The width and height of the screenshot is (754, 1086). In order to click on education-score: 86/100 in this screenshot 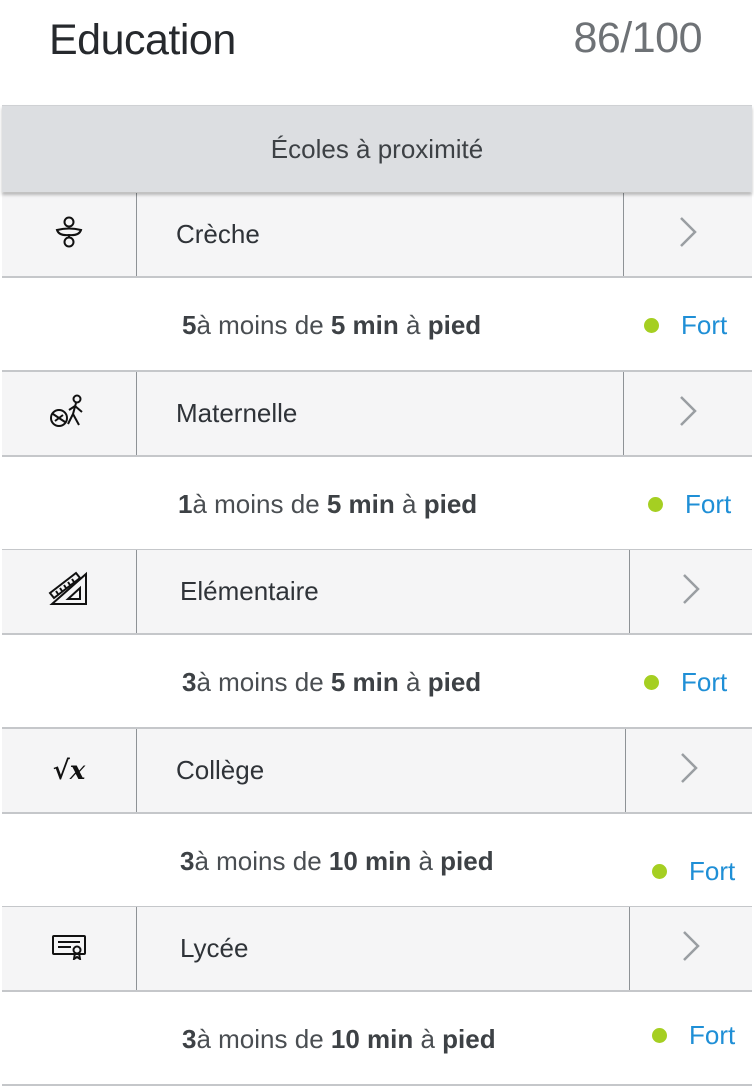, I will do `click(637, 38)`.